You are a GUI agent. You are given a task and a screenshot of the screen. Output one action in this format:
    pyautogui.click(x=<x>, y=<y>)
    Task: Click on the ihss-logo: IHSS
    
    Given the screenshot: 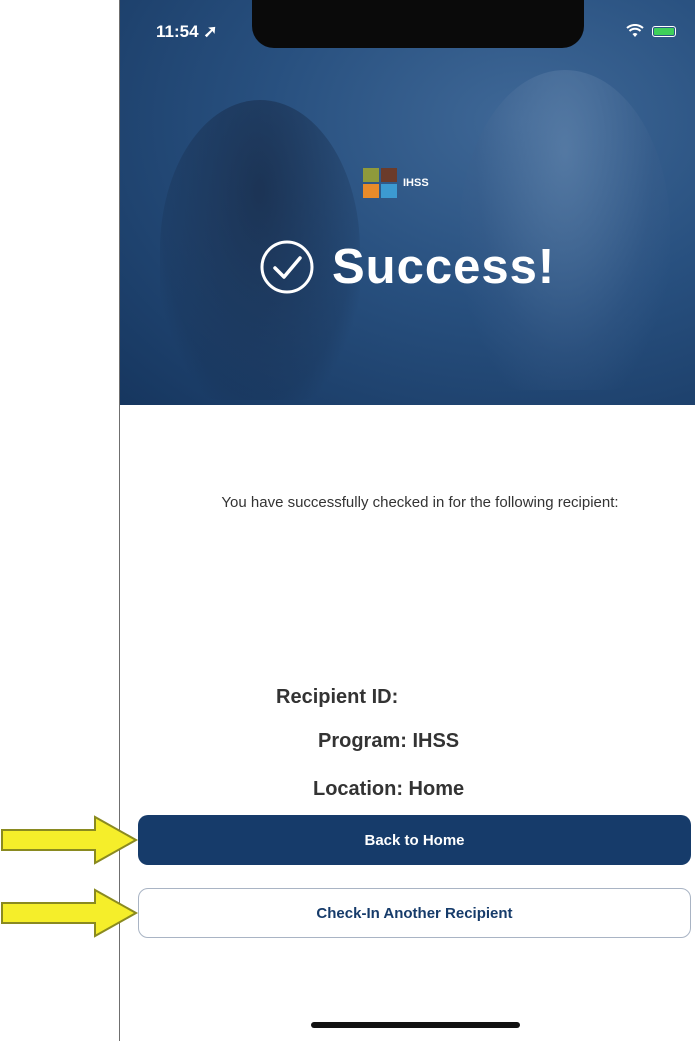 What is the action you would take?
    pyautogui.click(x=396, y=183)
    